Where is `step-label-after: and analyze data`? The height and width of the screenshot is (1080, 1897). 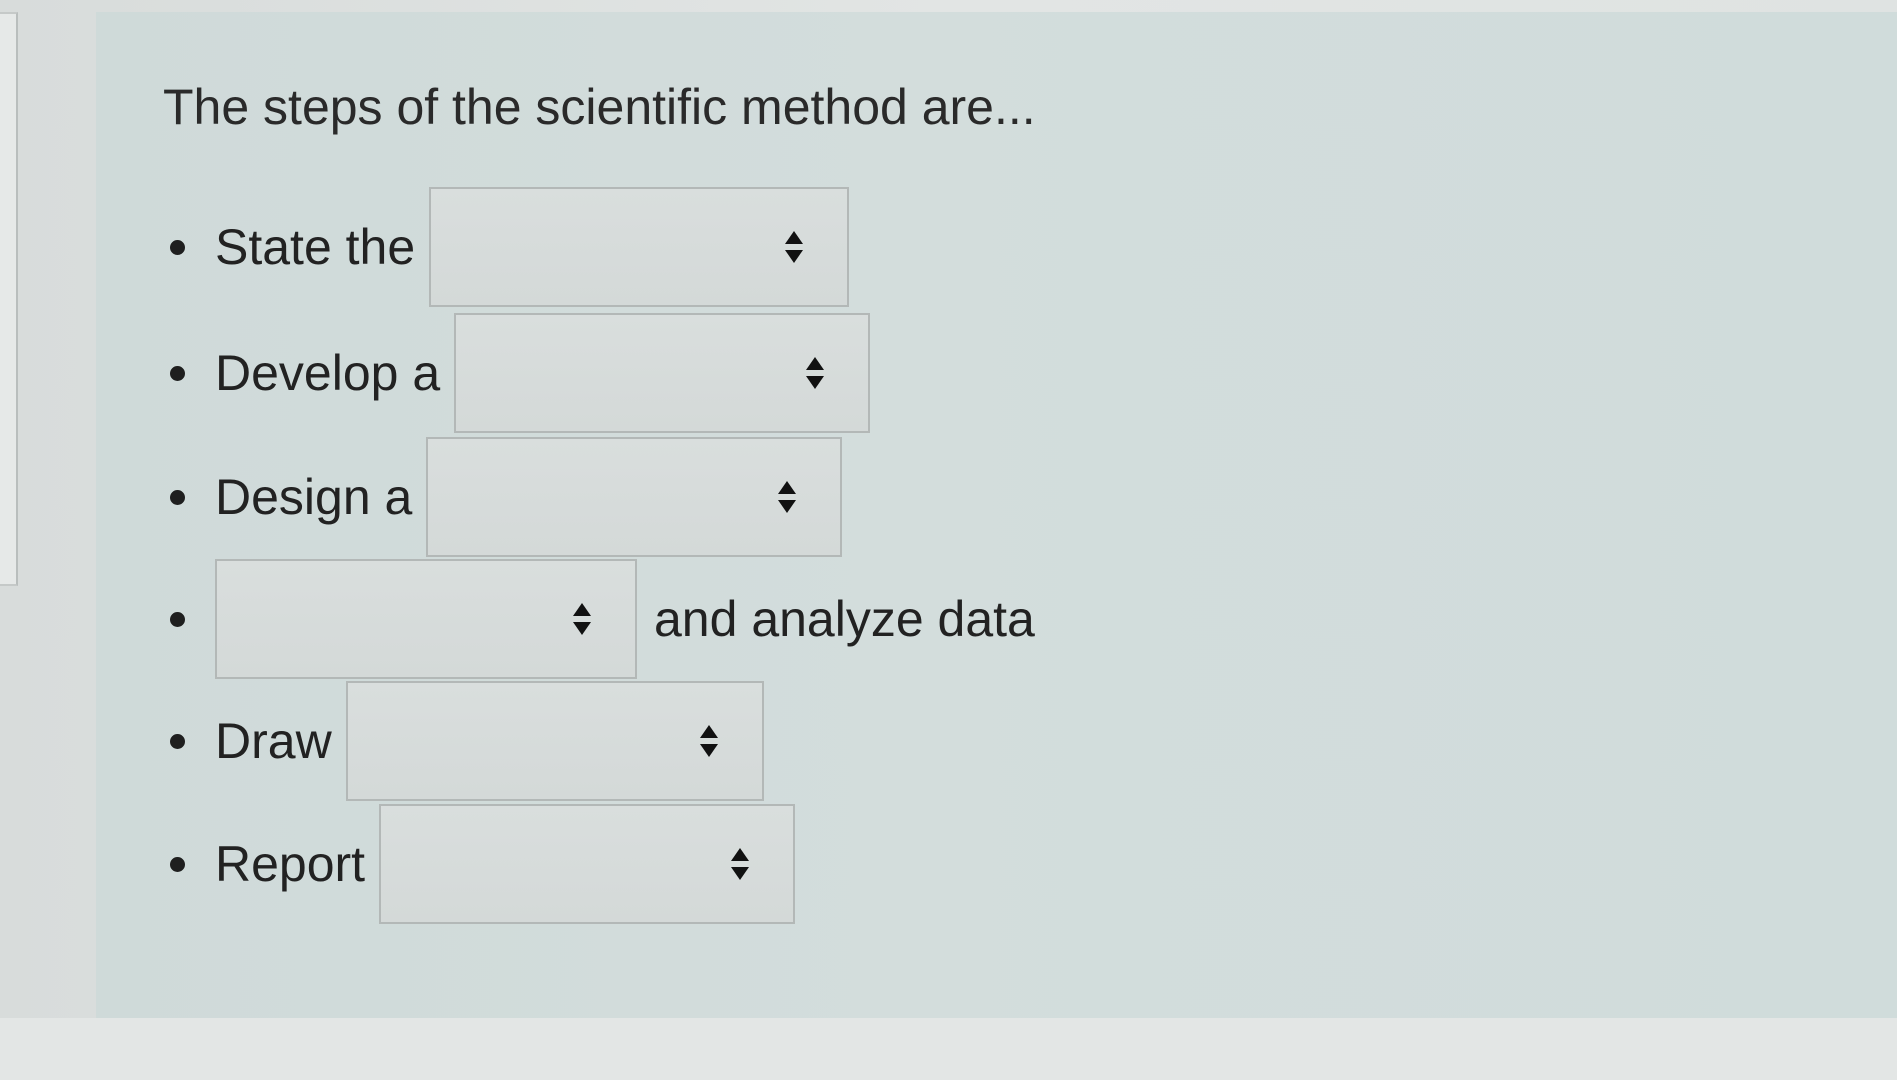
step-label-after: and analyze data is located at coordinates (844, 619).